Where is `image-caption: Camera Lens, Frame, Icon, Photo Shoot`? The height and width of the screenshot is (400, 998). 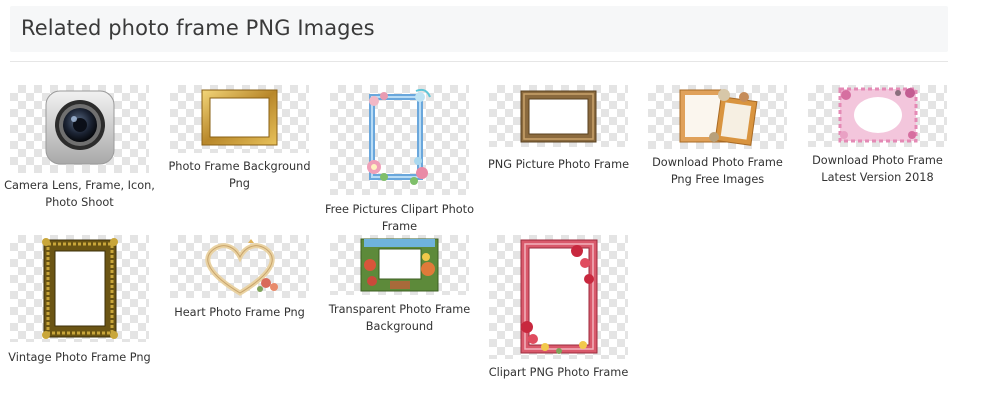 image-caption: Camera Lens, Frame, Icon, Photo Shoot is located at coordinates (79, 194).